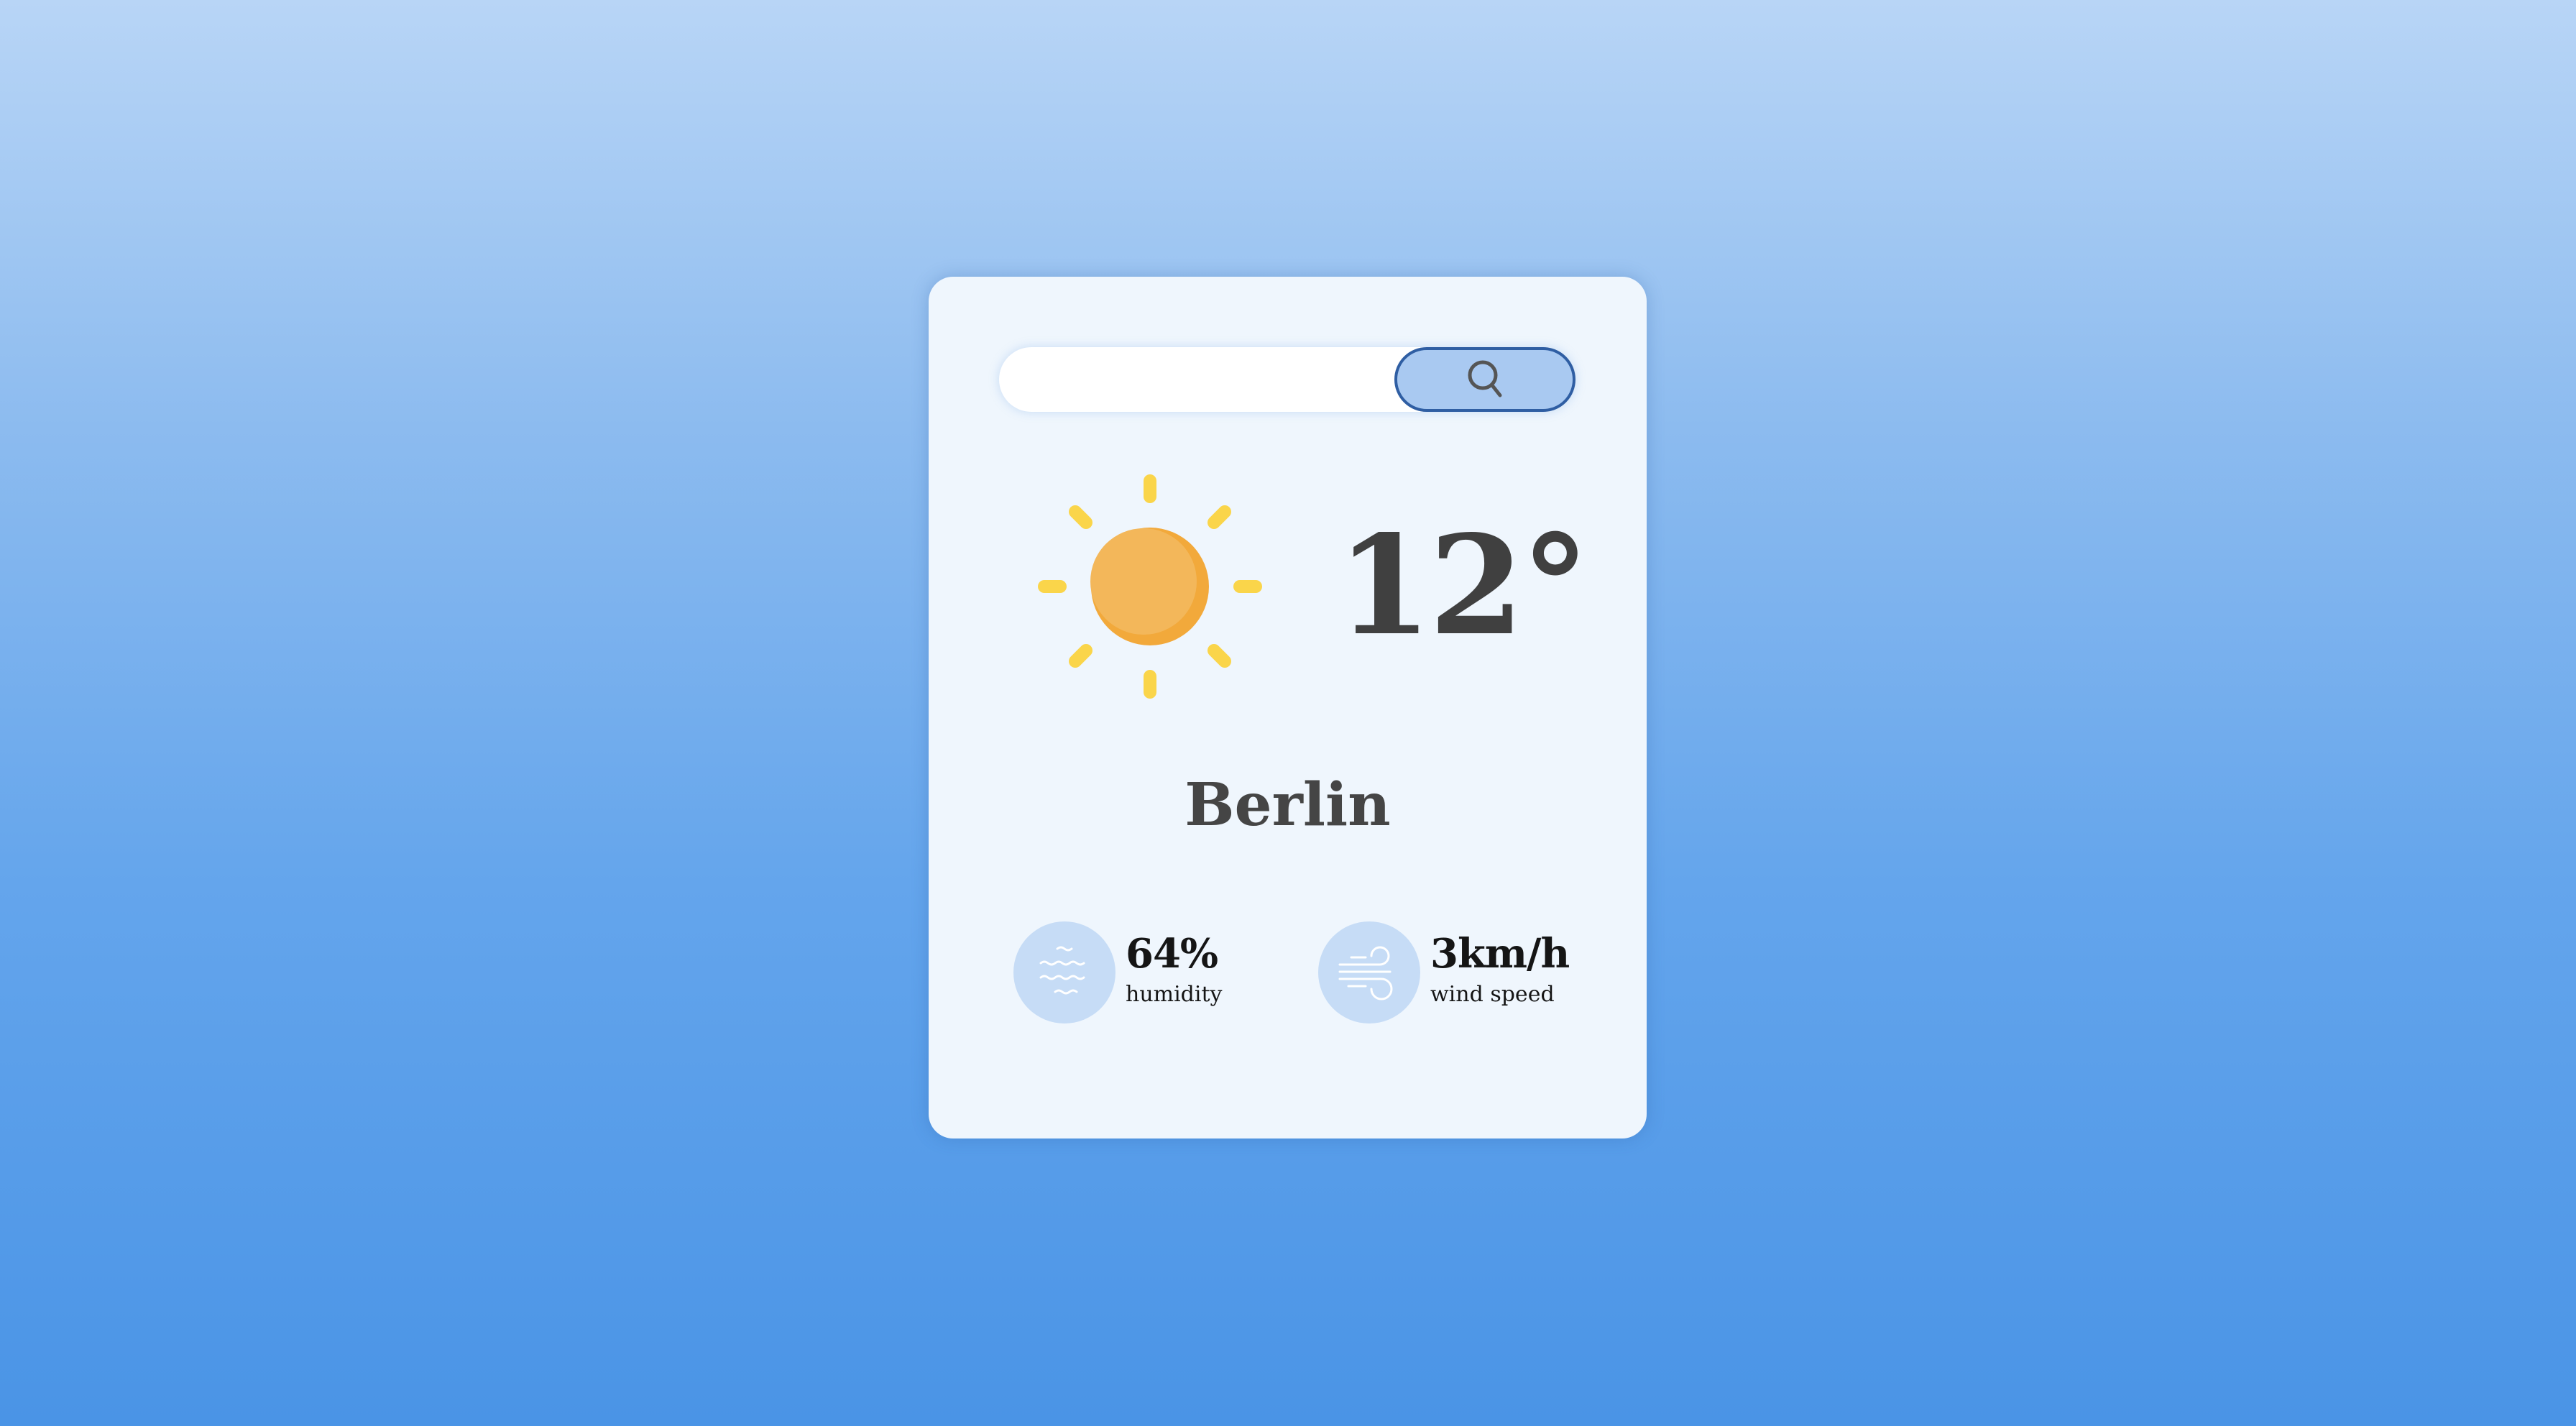 This screenshot has height=1426, width=2576. I want to click on search-icon, so click(1485, 380).